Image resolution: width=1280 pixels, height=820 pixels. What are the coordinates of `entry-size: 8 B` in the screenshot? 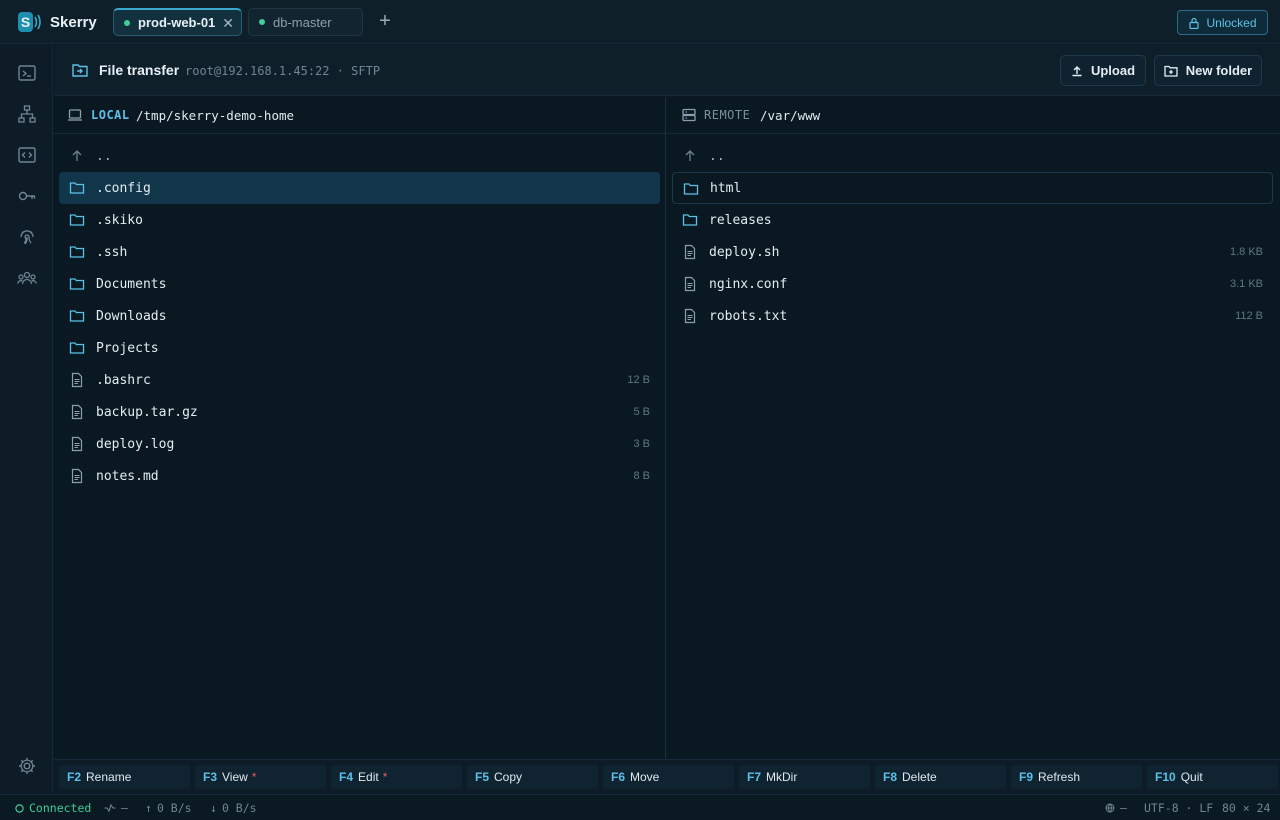 It's located at (641, 476).